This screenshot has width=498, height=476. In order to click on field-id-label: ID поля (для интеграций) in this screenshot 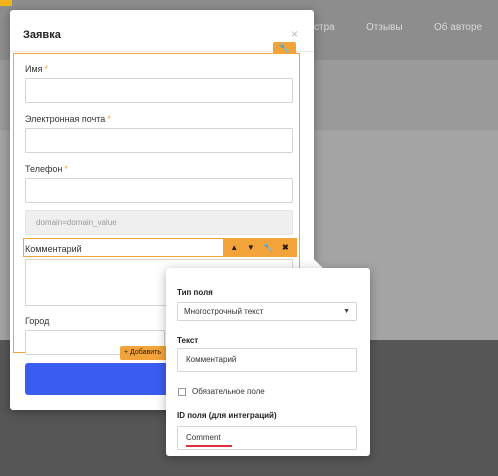, I will do `click(227, 415)`.